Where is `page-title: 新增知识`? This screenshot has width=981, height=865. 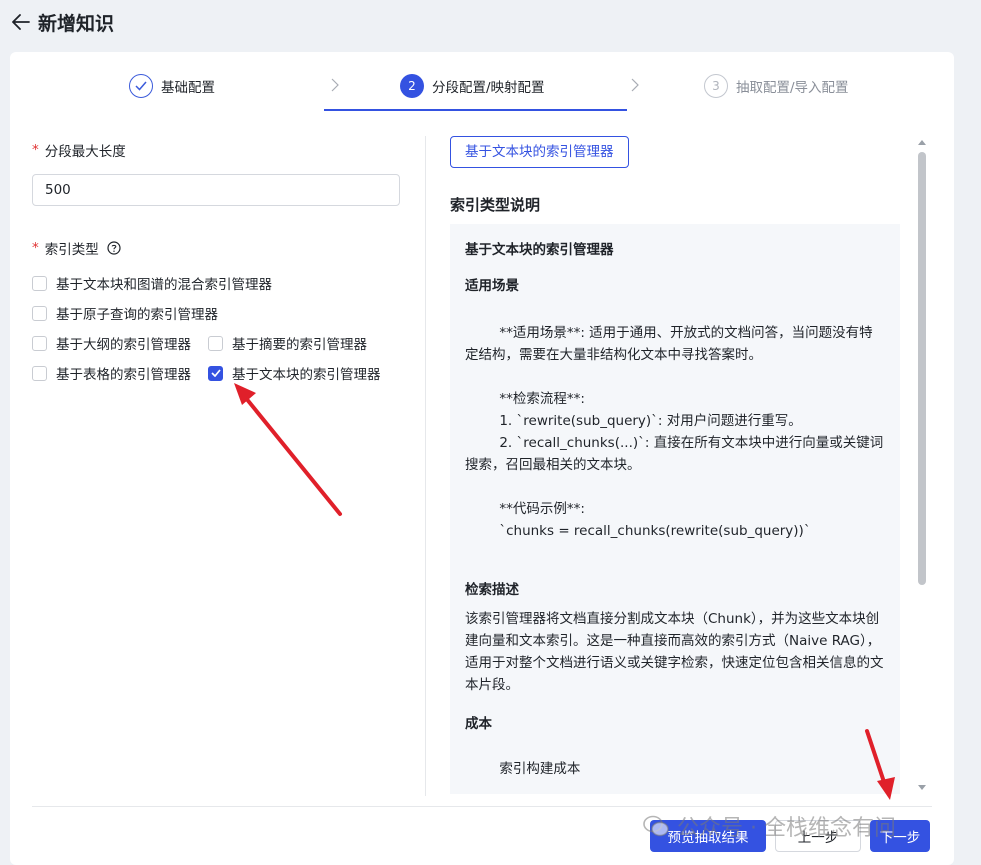 page-title: 新增知识 is located at coordinates (76, 23).